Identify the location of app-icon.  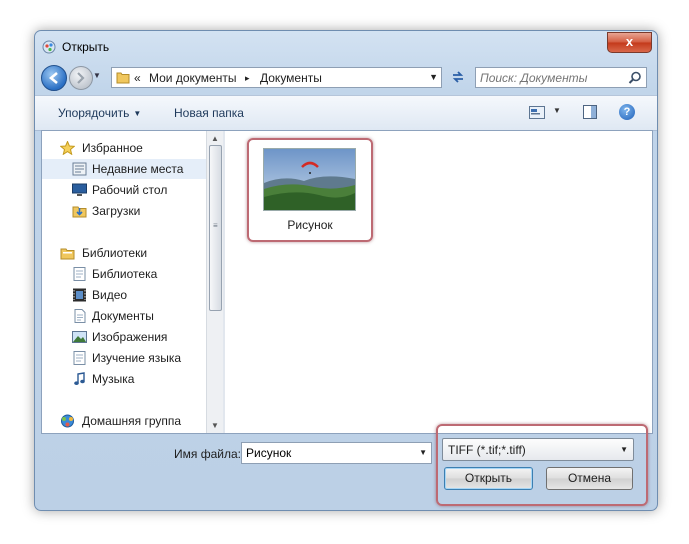
(49, 47).